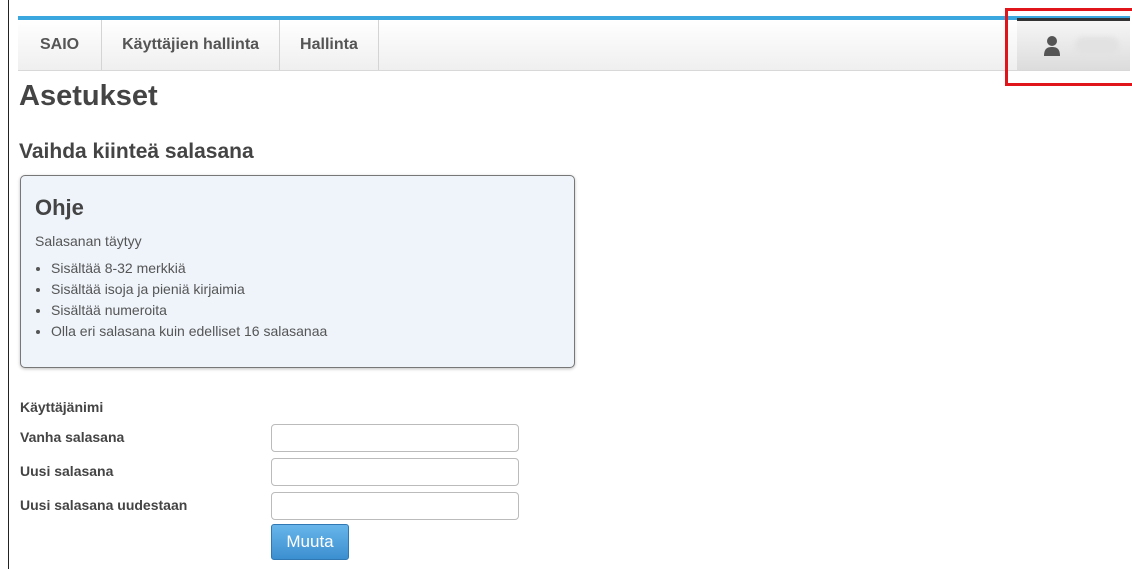 The height and width of the screenshot is (569, 1132). Describe the element at coordinates (395, 472) in the screenshot. I see `new-password-input` at that location.